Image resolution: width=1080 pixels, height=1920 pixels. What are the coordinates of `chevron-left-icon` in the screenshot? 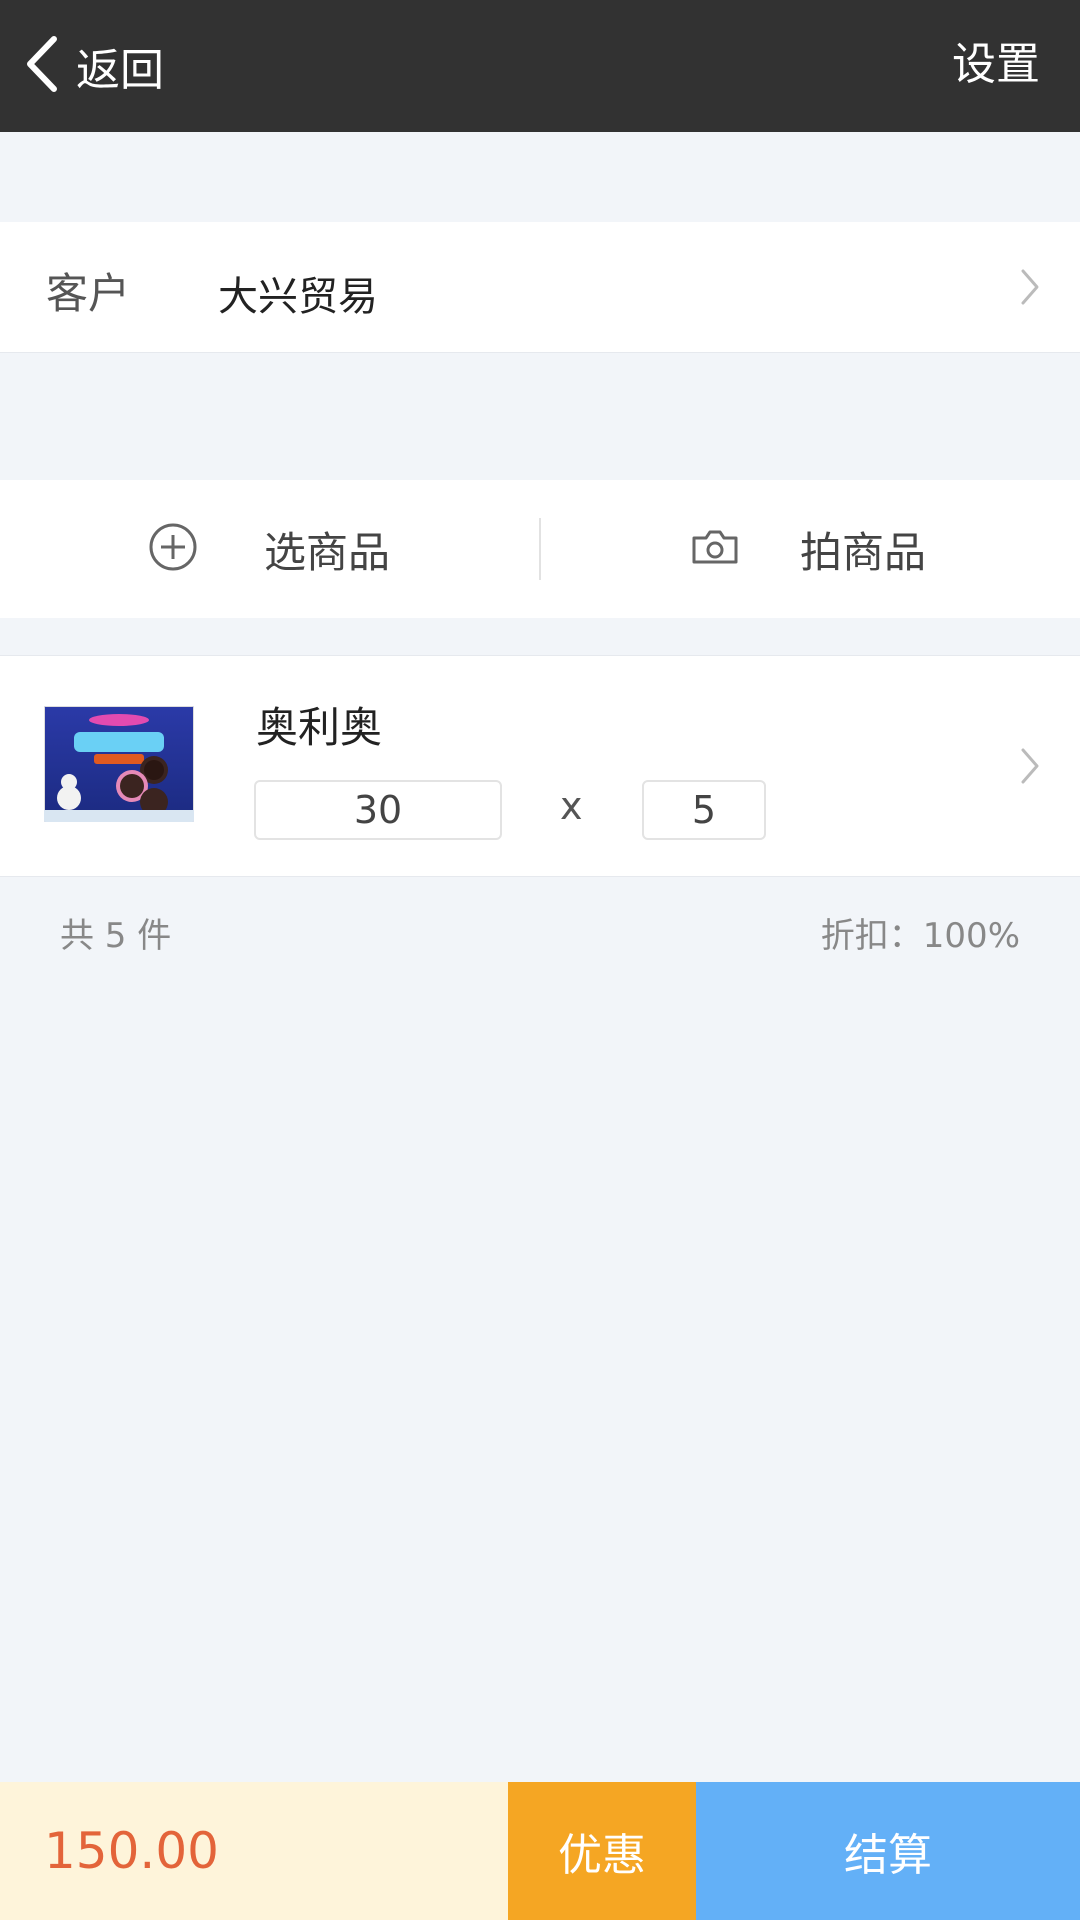 It's located at (41, 66).